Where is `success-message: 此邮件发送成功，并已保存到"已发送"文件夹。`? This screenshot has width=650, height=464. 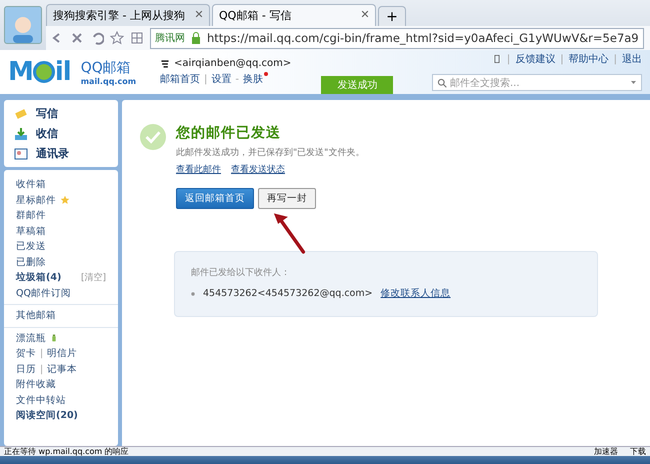 success-message: 此邮件发送成功，并已保存到"已发送"文件夹。 is located at coordinates (270, 152).